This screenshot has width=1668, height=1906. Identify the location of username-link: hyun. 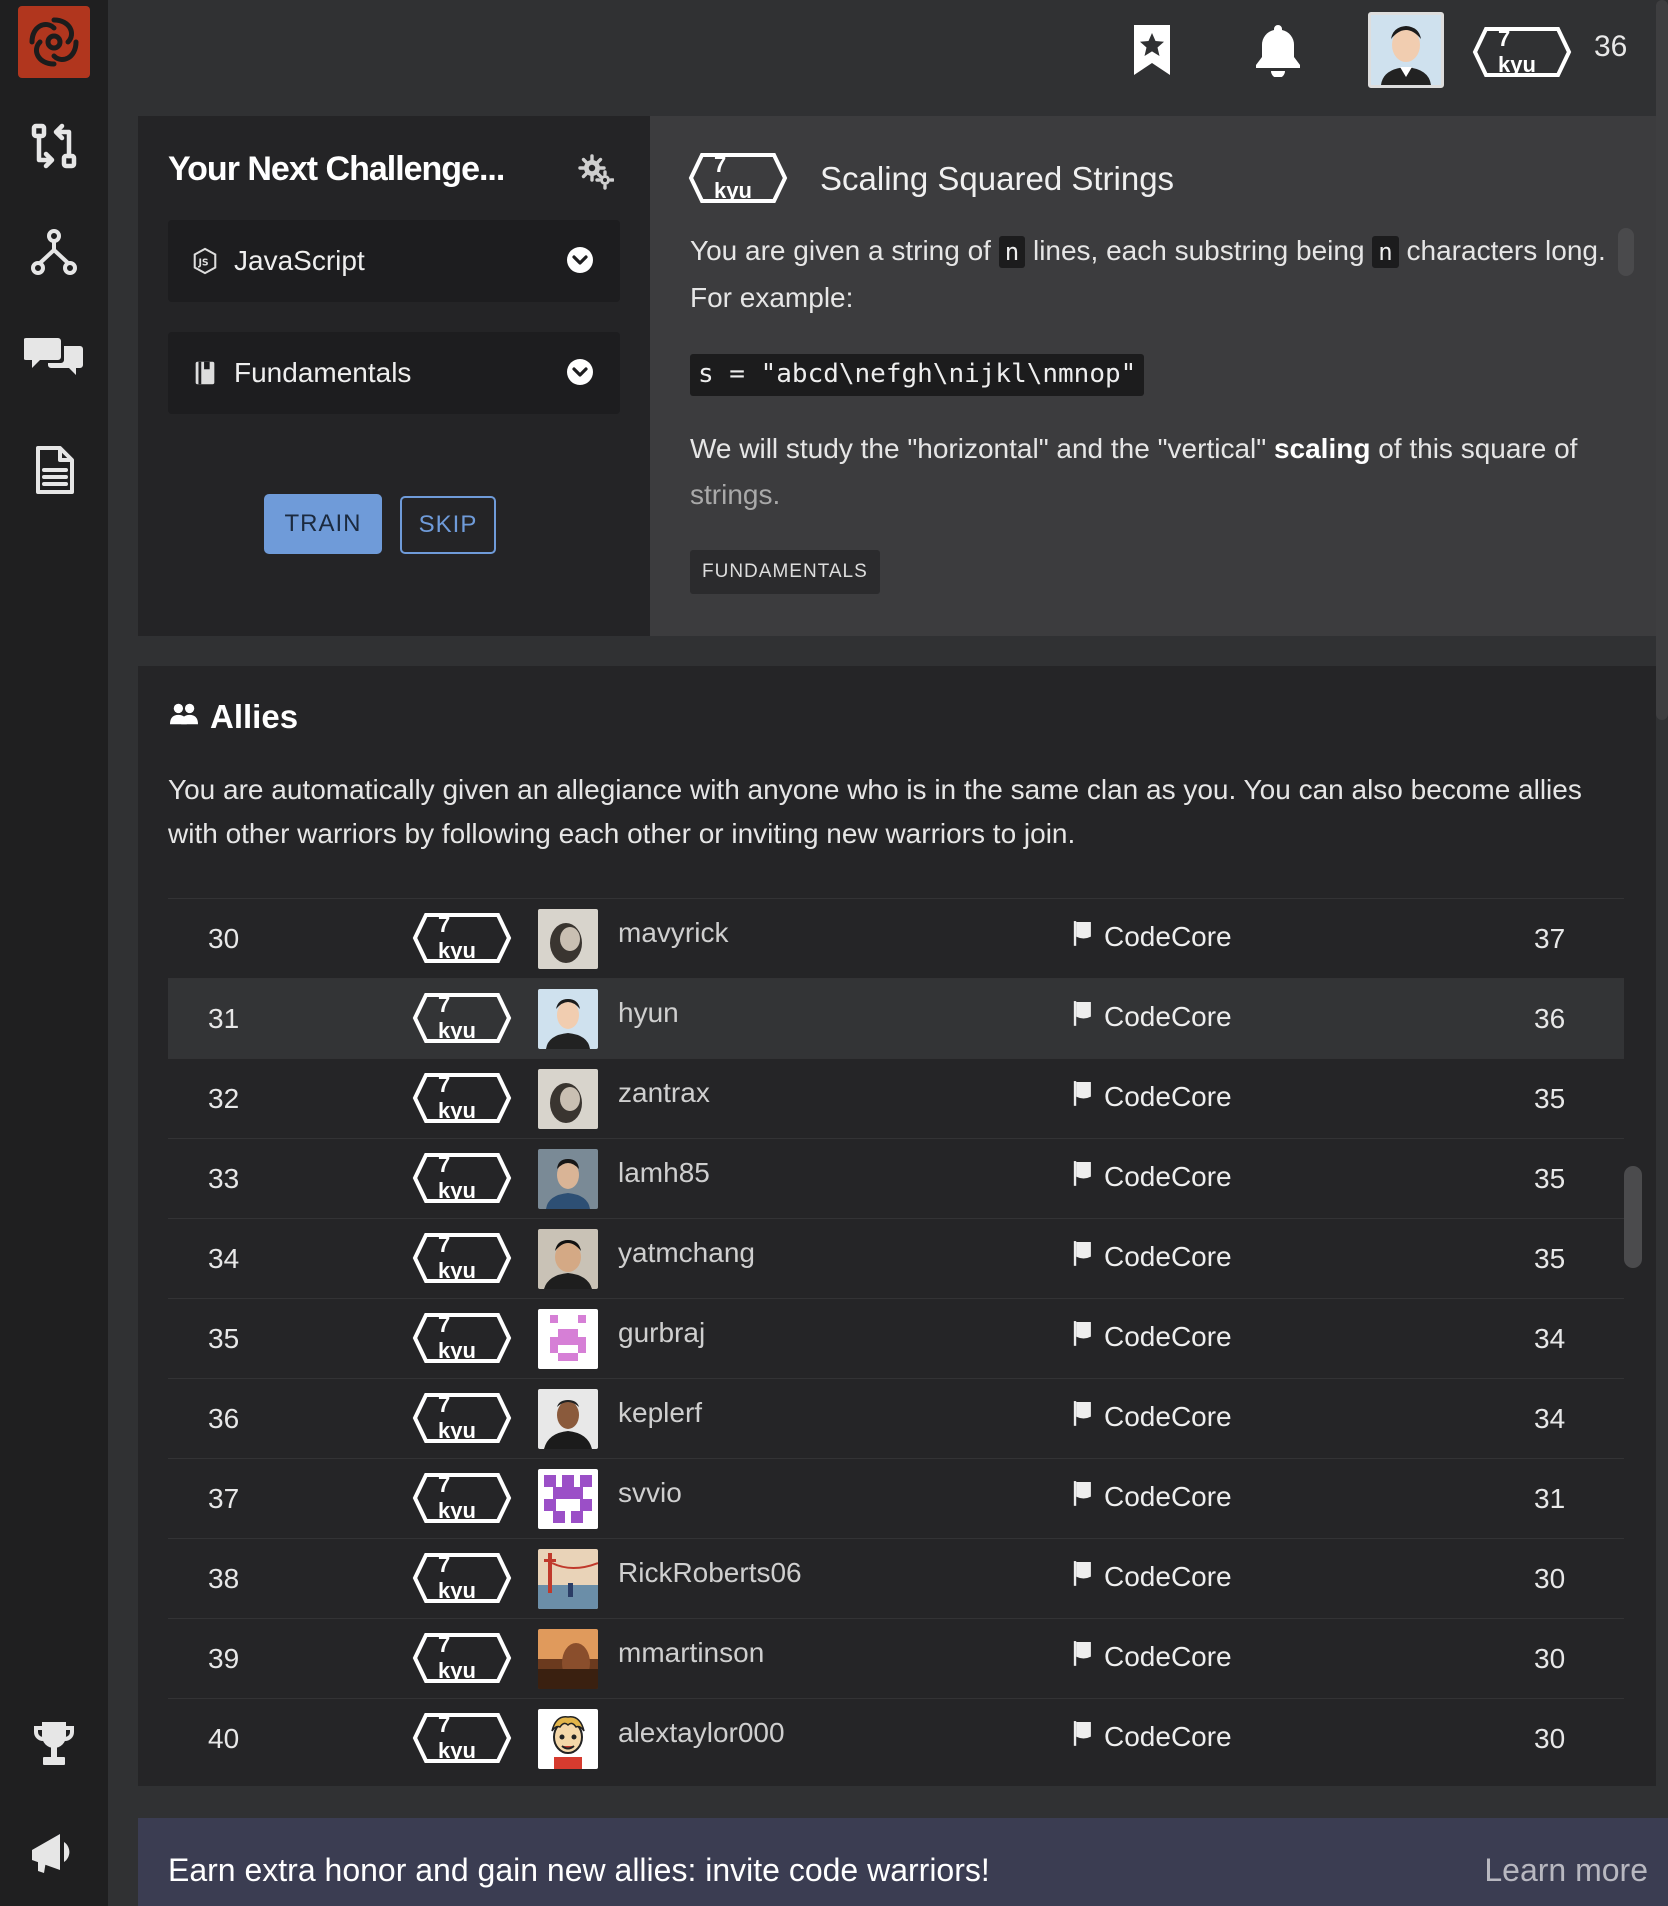
(648, 1013).